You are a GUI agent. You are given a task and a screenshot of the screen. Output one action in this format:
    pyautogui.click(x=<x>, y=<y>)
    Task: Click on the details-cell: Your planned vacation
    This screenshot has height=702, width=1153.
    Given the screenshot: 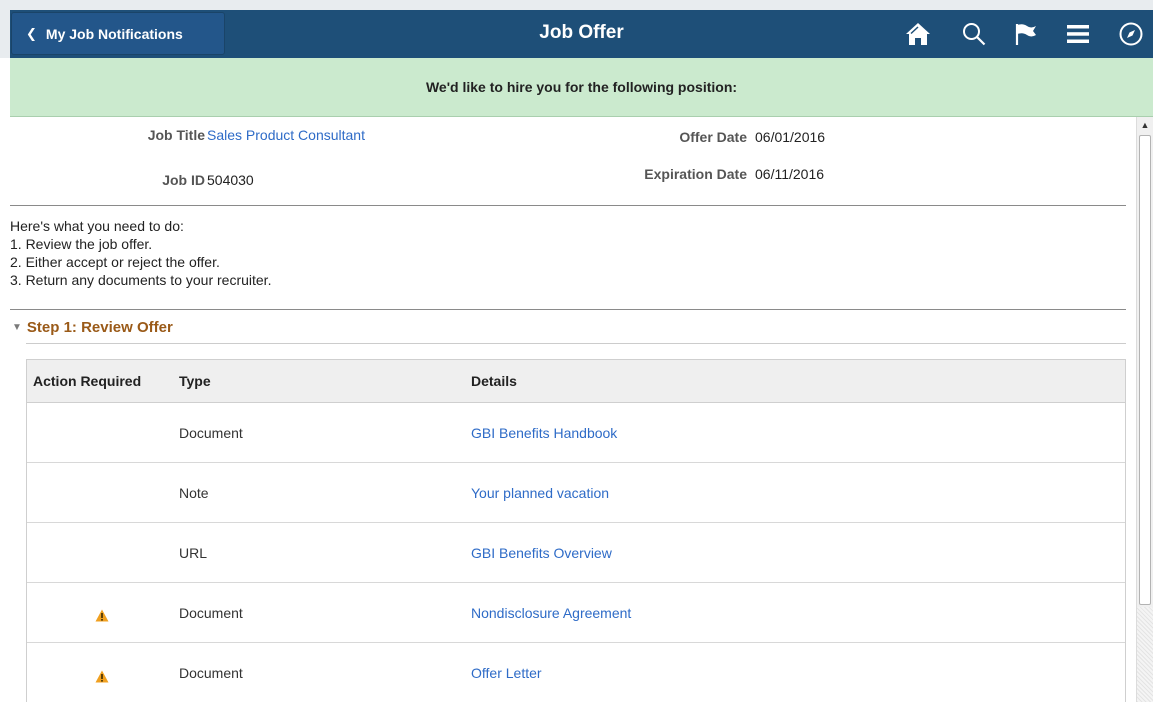 What is the action you would take?
    pyautogui.click(x=540, y=492)
    